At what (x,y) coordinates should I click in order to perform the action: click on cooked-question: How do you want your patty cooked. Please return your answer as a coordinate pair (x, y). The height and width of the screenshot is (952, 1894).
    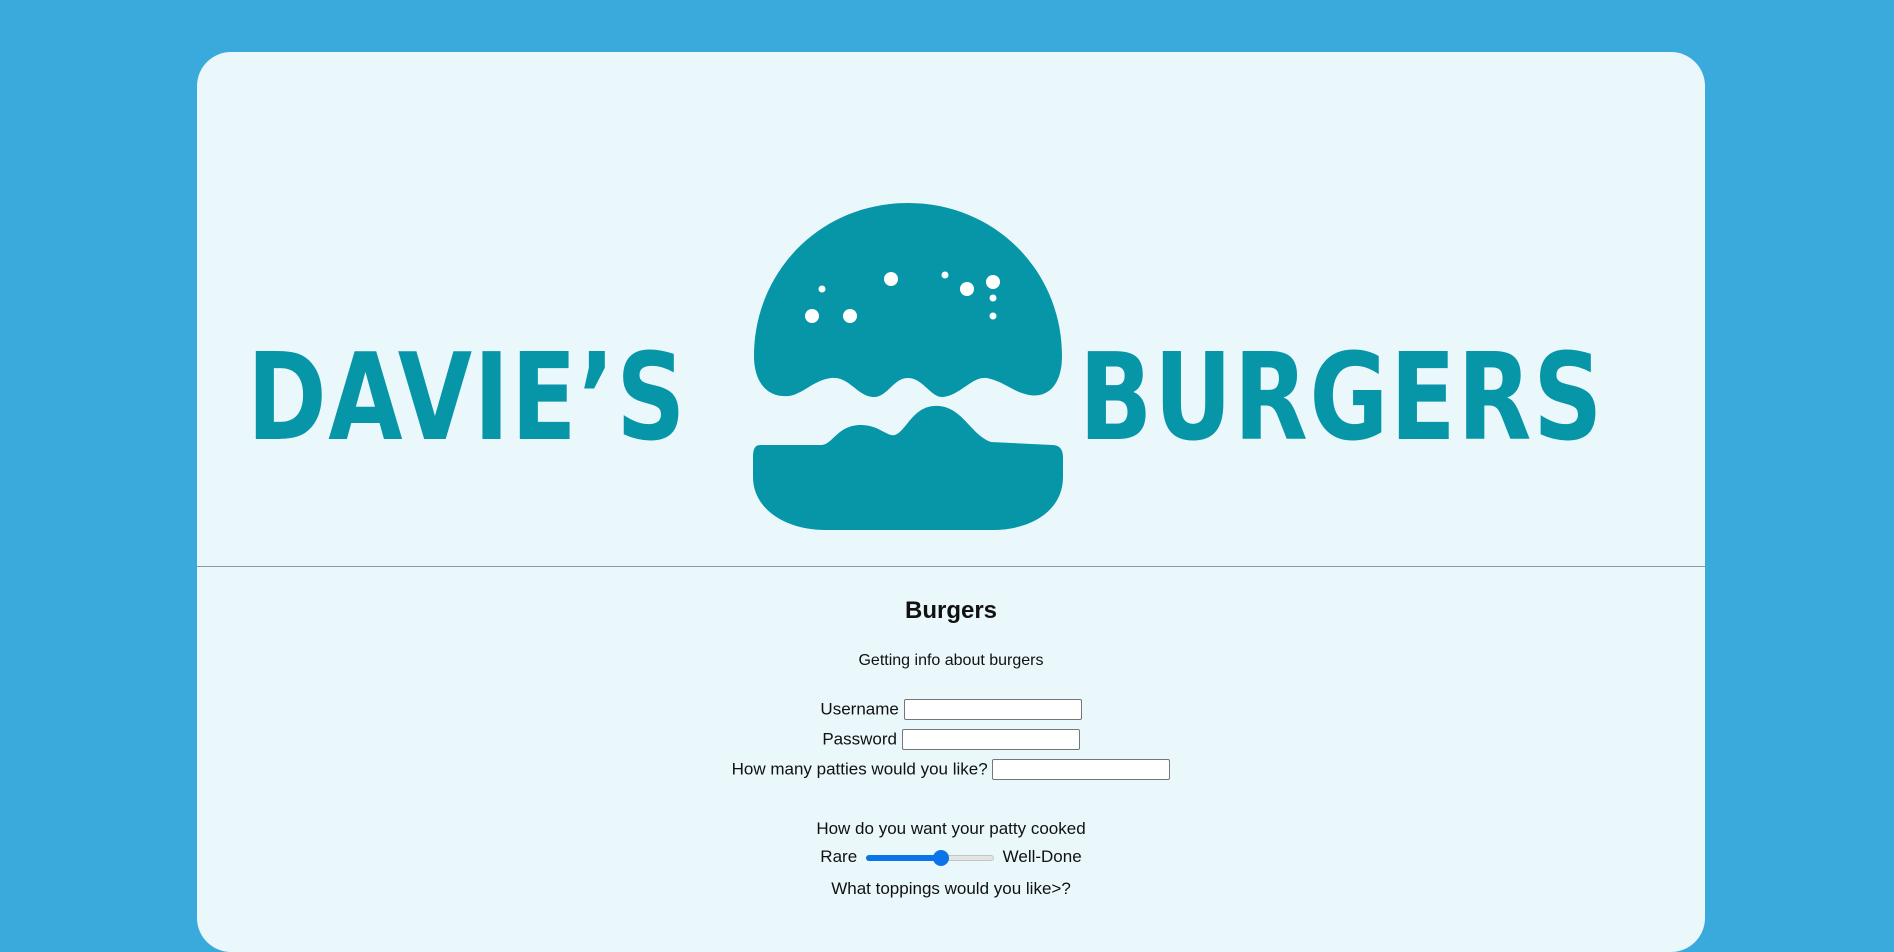
    Looking at the image, I should click on (951, 828).